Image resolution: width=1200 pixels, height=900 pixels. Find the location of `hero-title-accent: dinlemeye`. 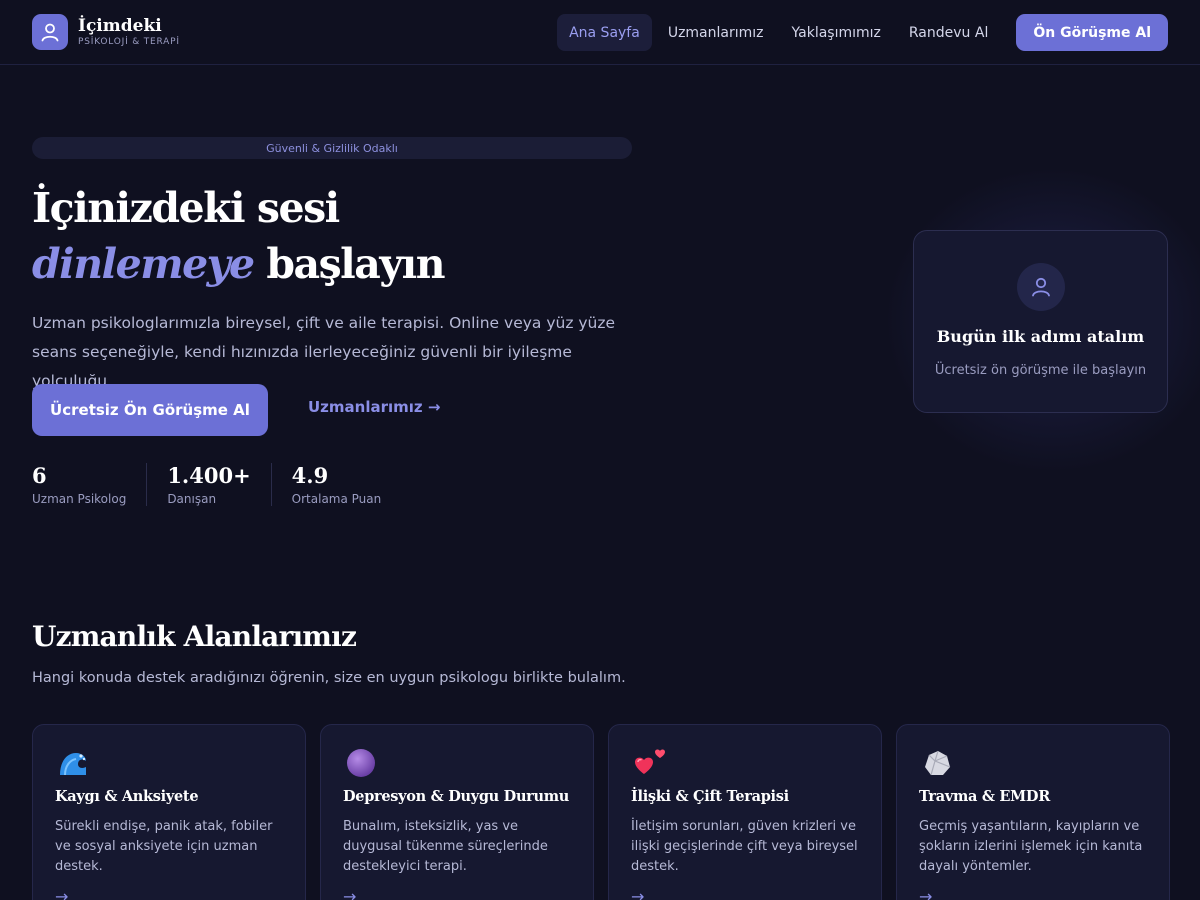

hero-title-accent: dinlemeye is located at coordinates (143, 264).